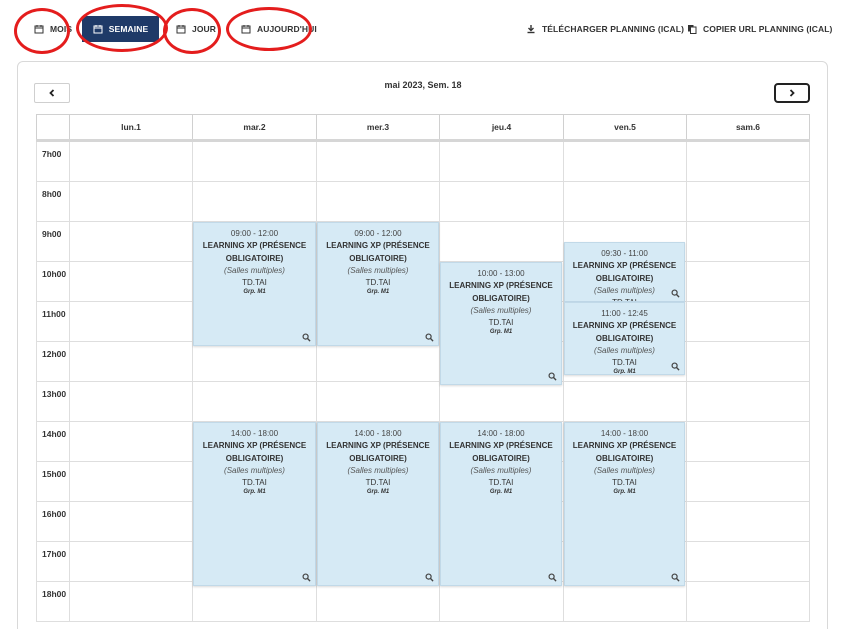 This screenshot has width=841, height=629. What do you see at coordinates (52, 93) in the screenshot?
I see `previous-week-button` at bounding box center [52, 93].